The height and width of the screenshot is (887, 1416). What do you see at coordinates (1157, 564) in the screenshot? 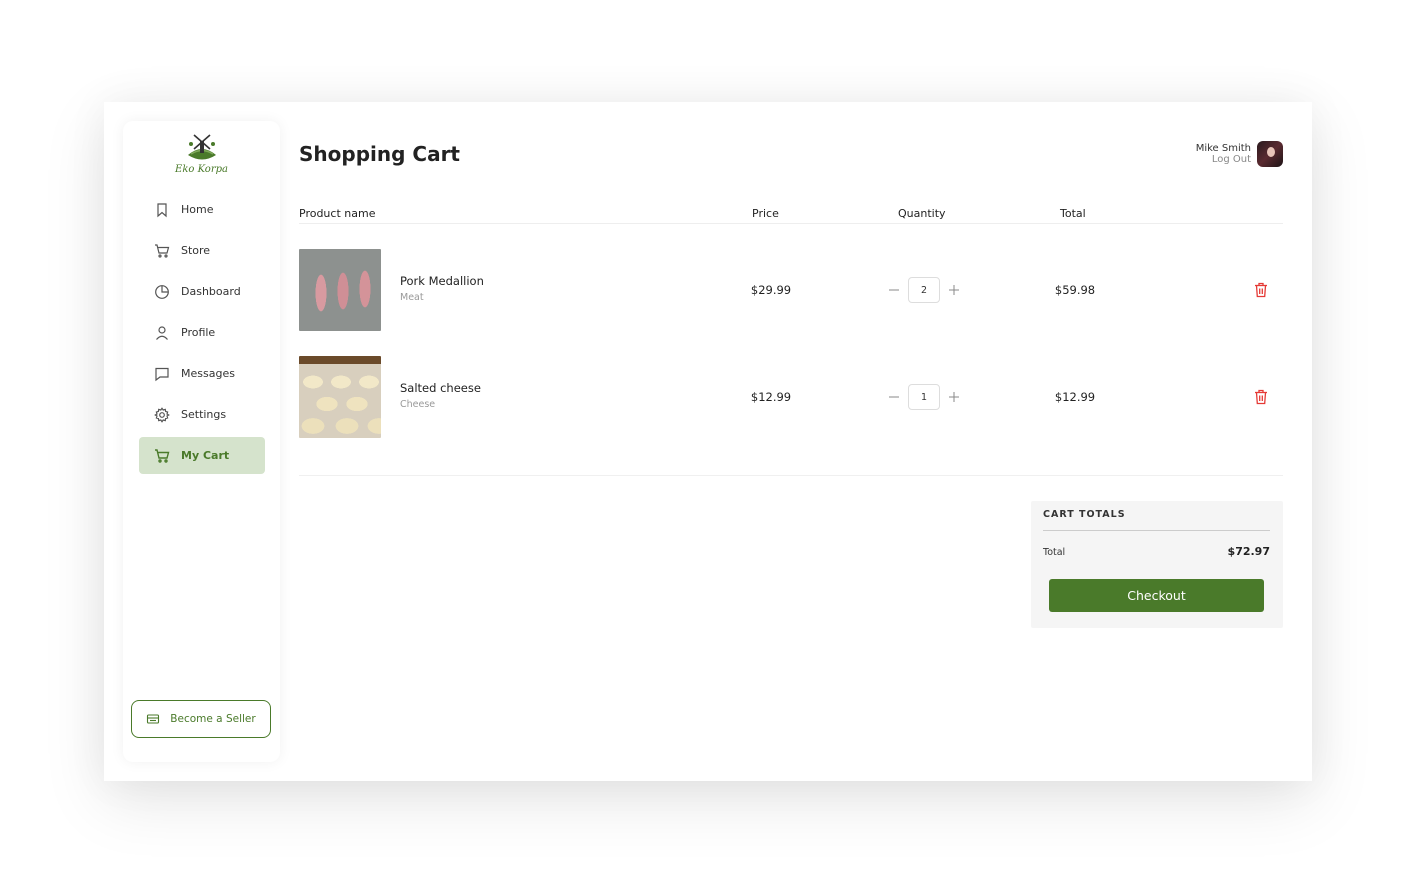
I see `cart-totals-panel: CART TOTALS Total $72.97 Checkout` at bounding box center [1157, 564].